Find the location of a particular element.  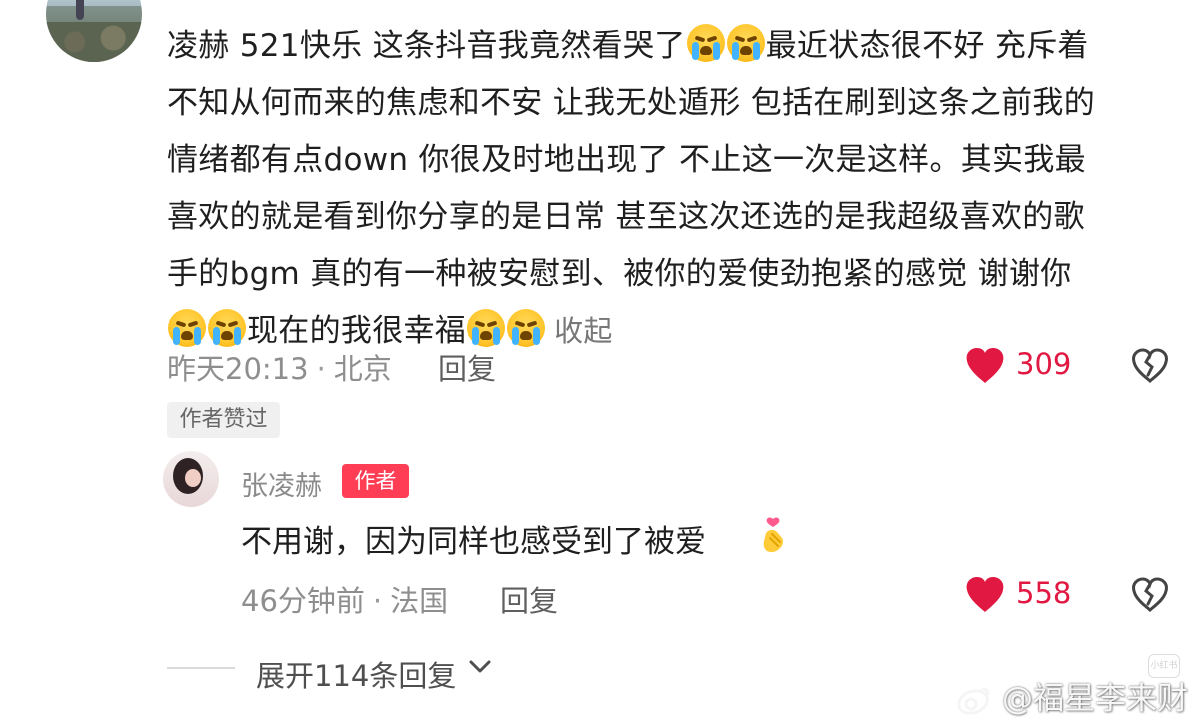

comment-line-4: 喜欢的就是看到你分享的是日常 甚至这次还选的是我超级喜欢的歌 is located at coordinates (626, 217).